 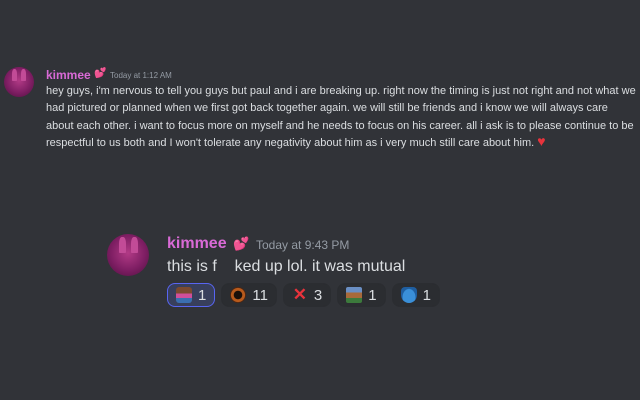 What do you see at coordinates (141, 75) in the screenshot?
I see `timestamp: Today at 1:12 AM` at bounding box center [141, 75].